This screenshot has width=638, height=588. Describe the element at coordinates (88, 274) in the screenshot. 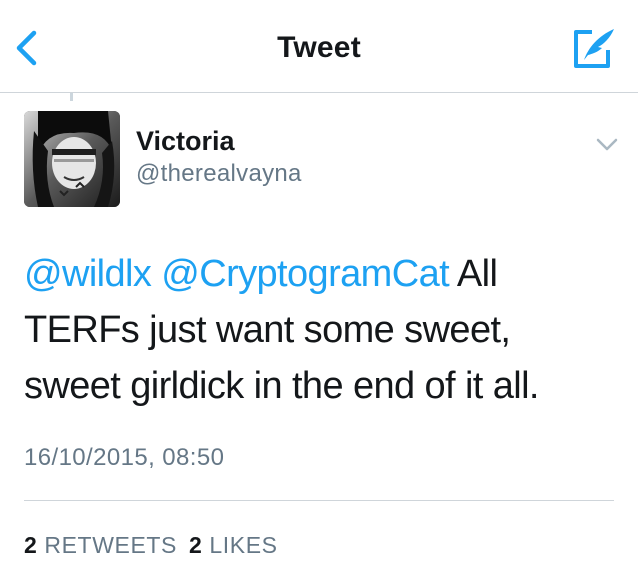

I see `mention-link: @wildlx` at that location.